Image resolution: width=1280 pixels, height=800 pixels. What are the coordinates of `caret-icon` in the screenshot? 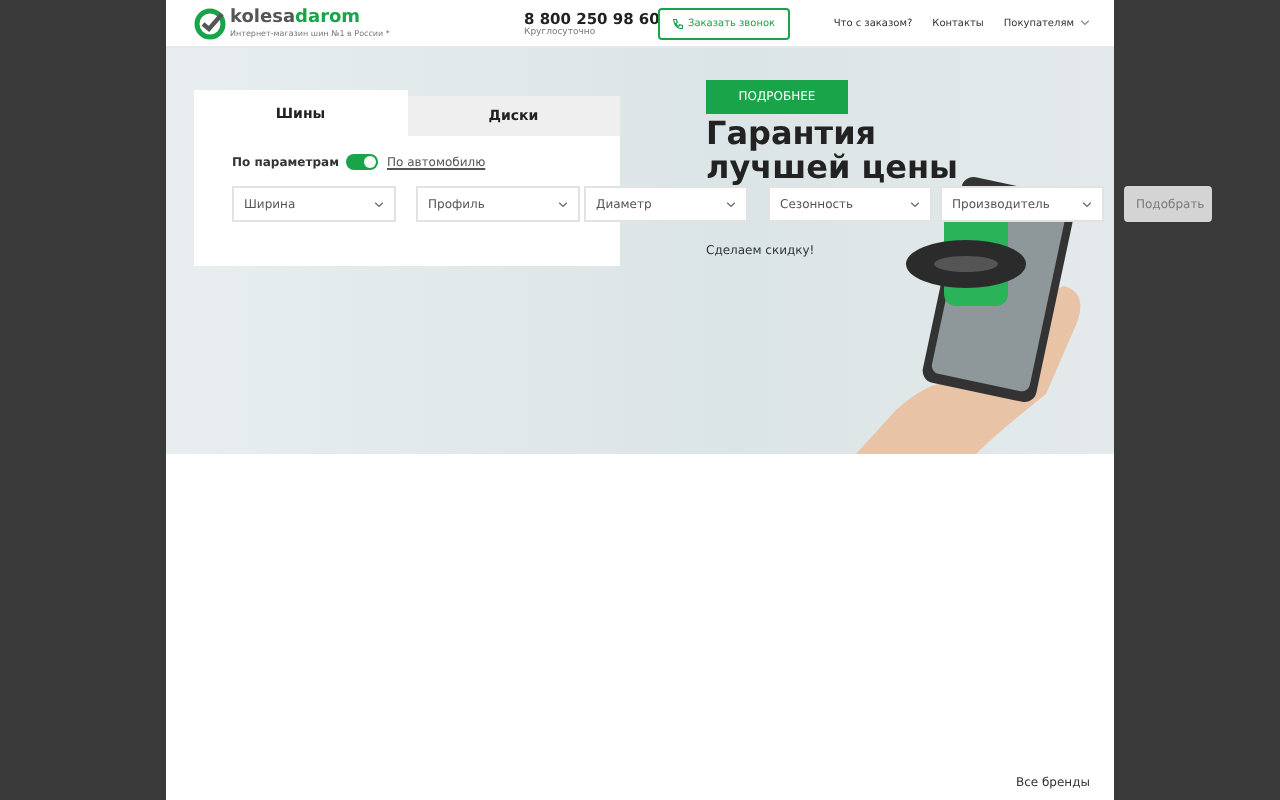 It's located at (1085, 23).